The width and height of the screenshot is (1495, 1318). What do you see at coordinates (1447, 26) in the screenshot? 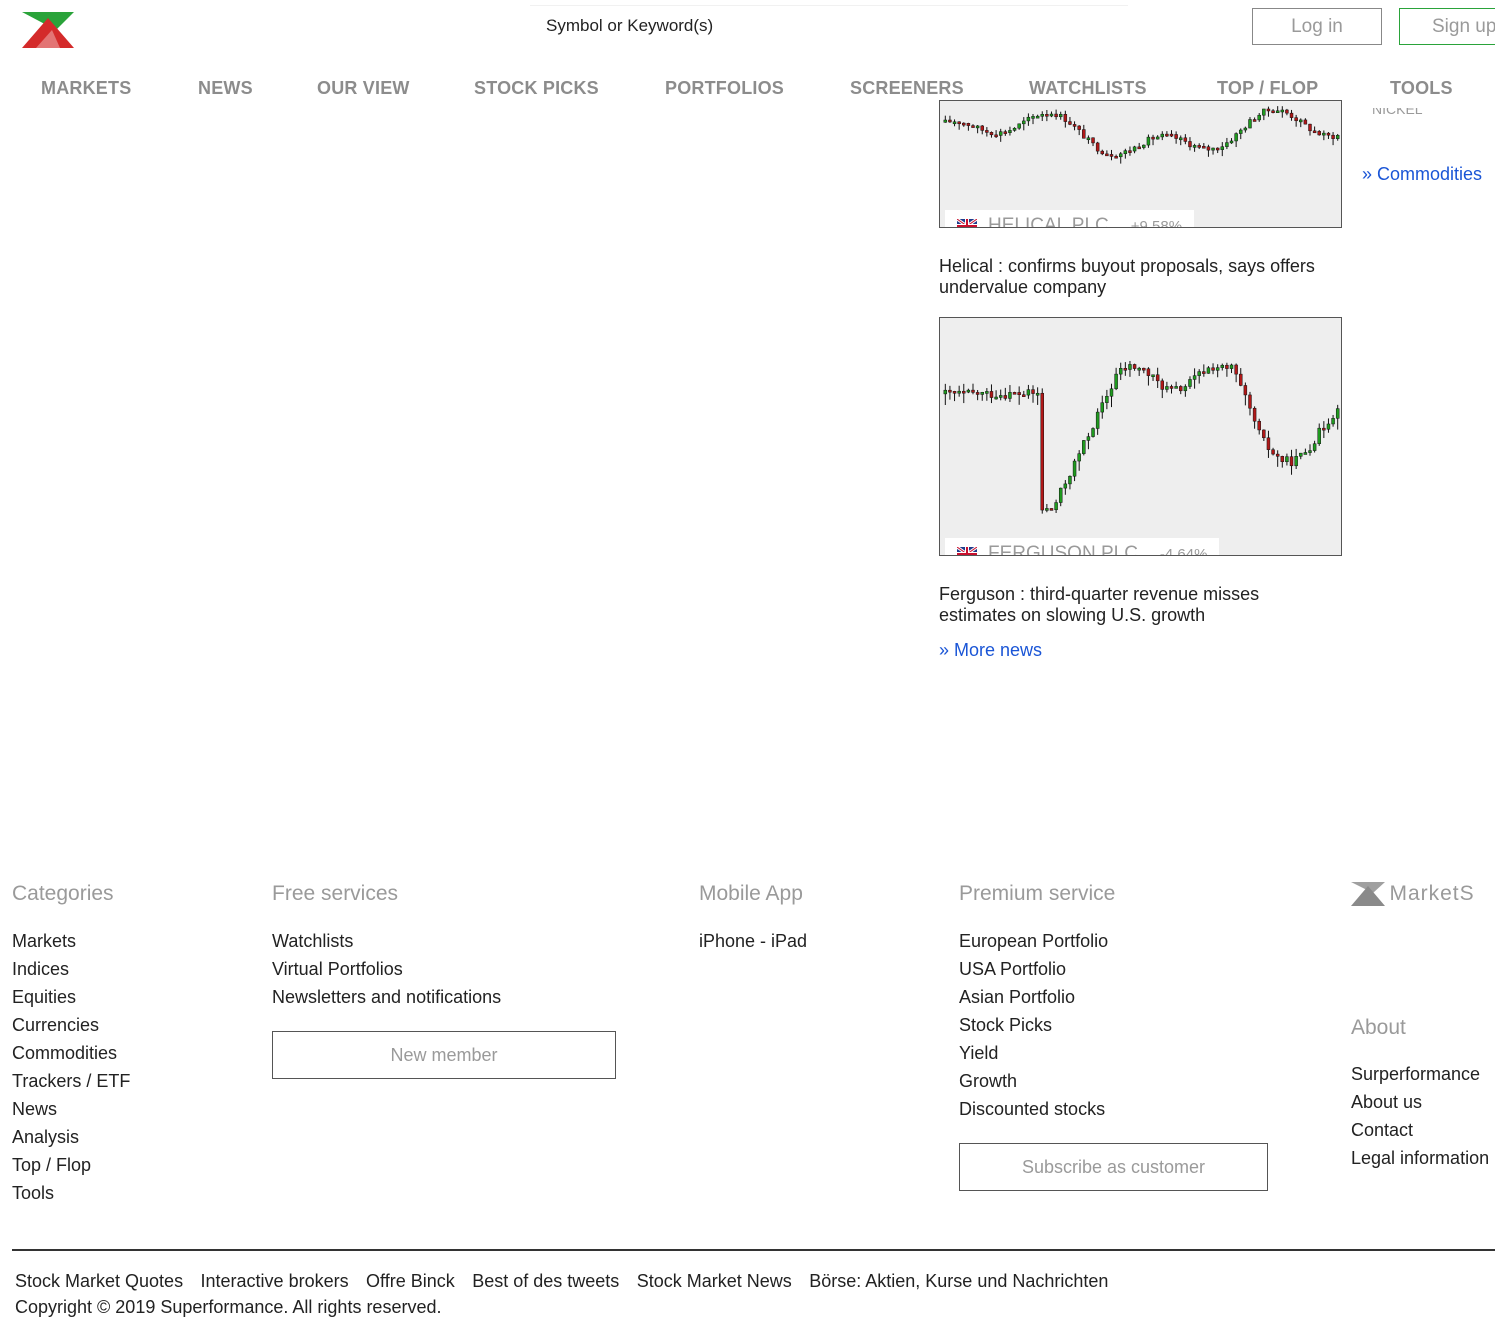
I see `signup-button: Sign up` at bounding box center [1447, 26].